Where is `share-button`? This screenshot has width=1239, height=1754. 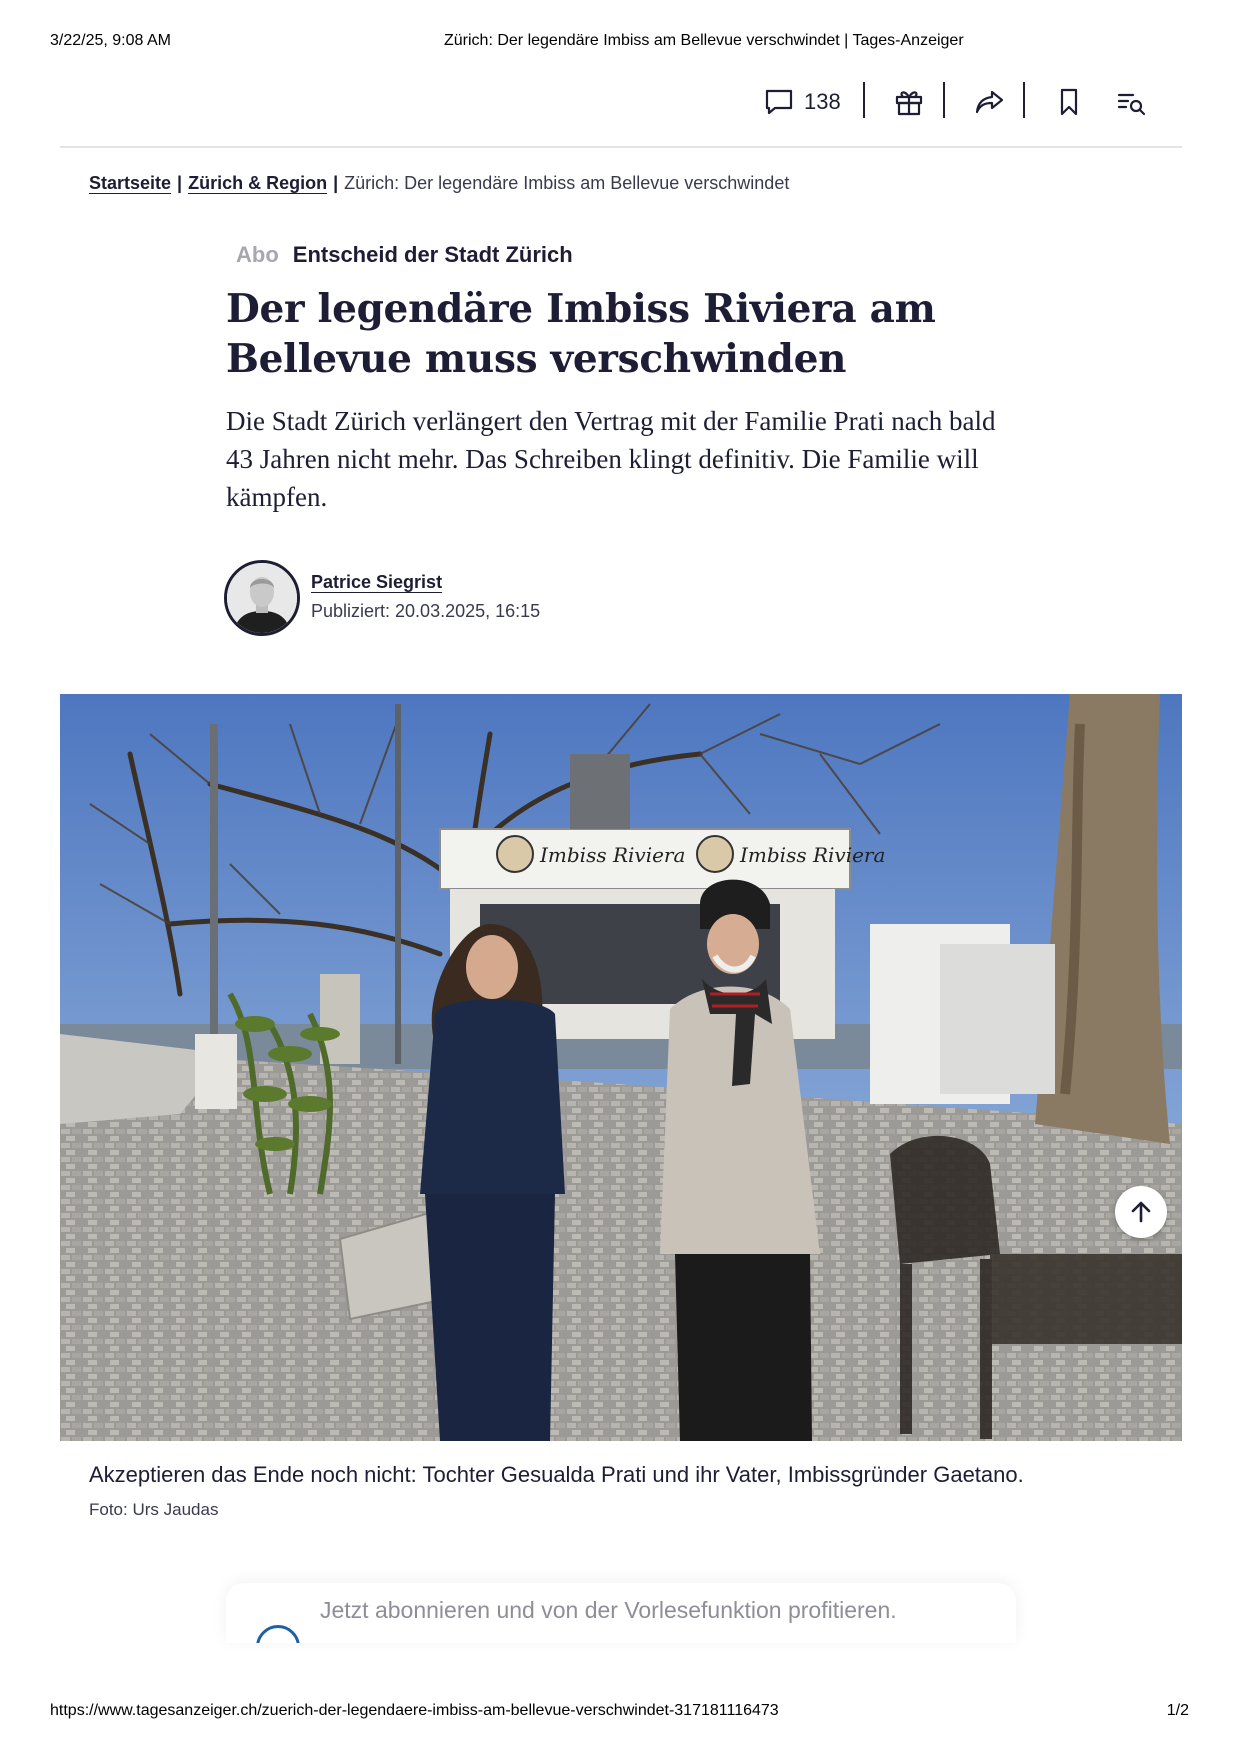 share-button is located at coordinates (989, 102).